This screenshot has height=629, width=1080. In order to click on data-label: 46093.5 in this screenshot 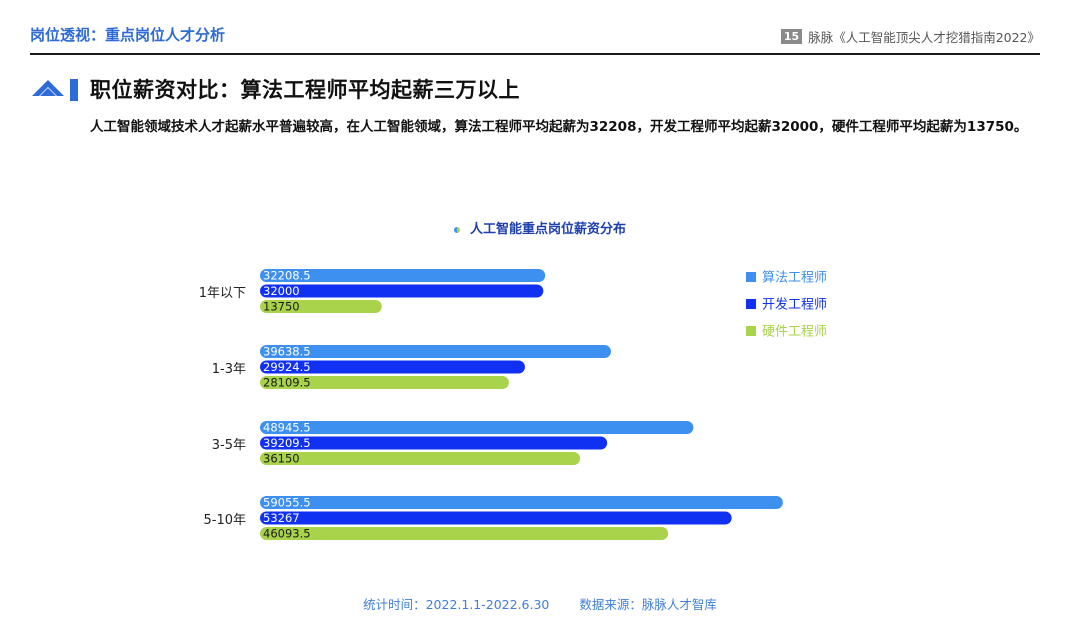, I will do `click(287, 534)`.